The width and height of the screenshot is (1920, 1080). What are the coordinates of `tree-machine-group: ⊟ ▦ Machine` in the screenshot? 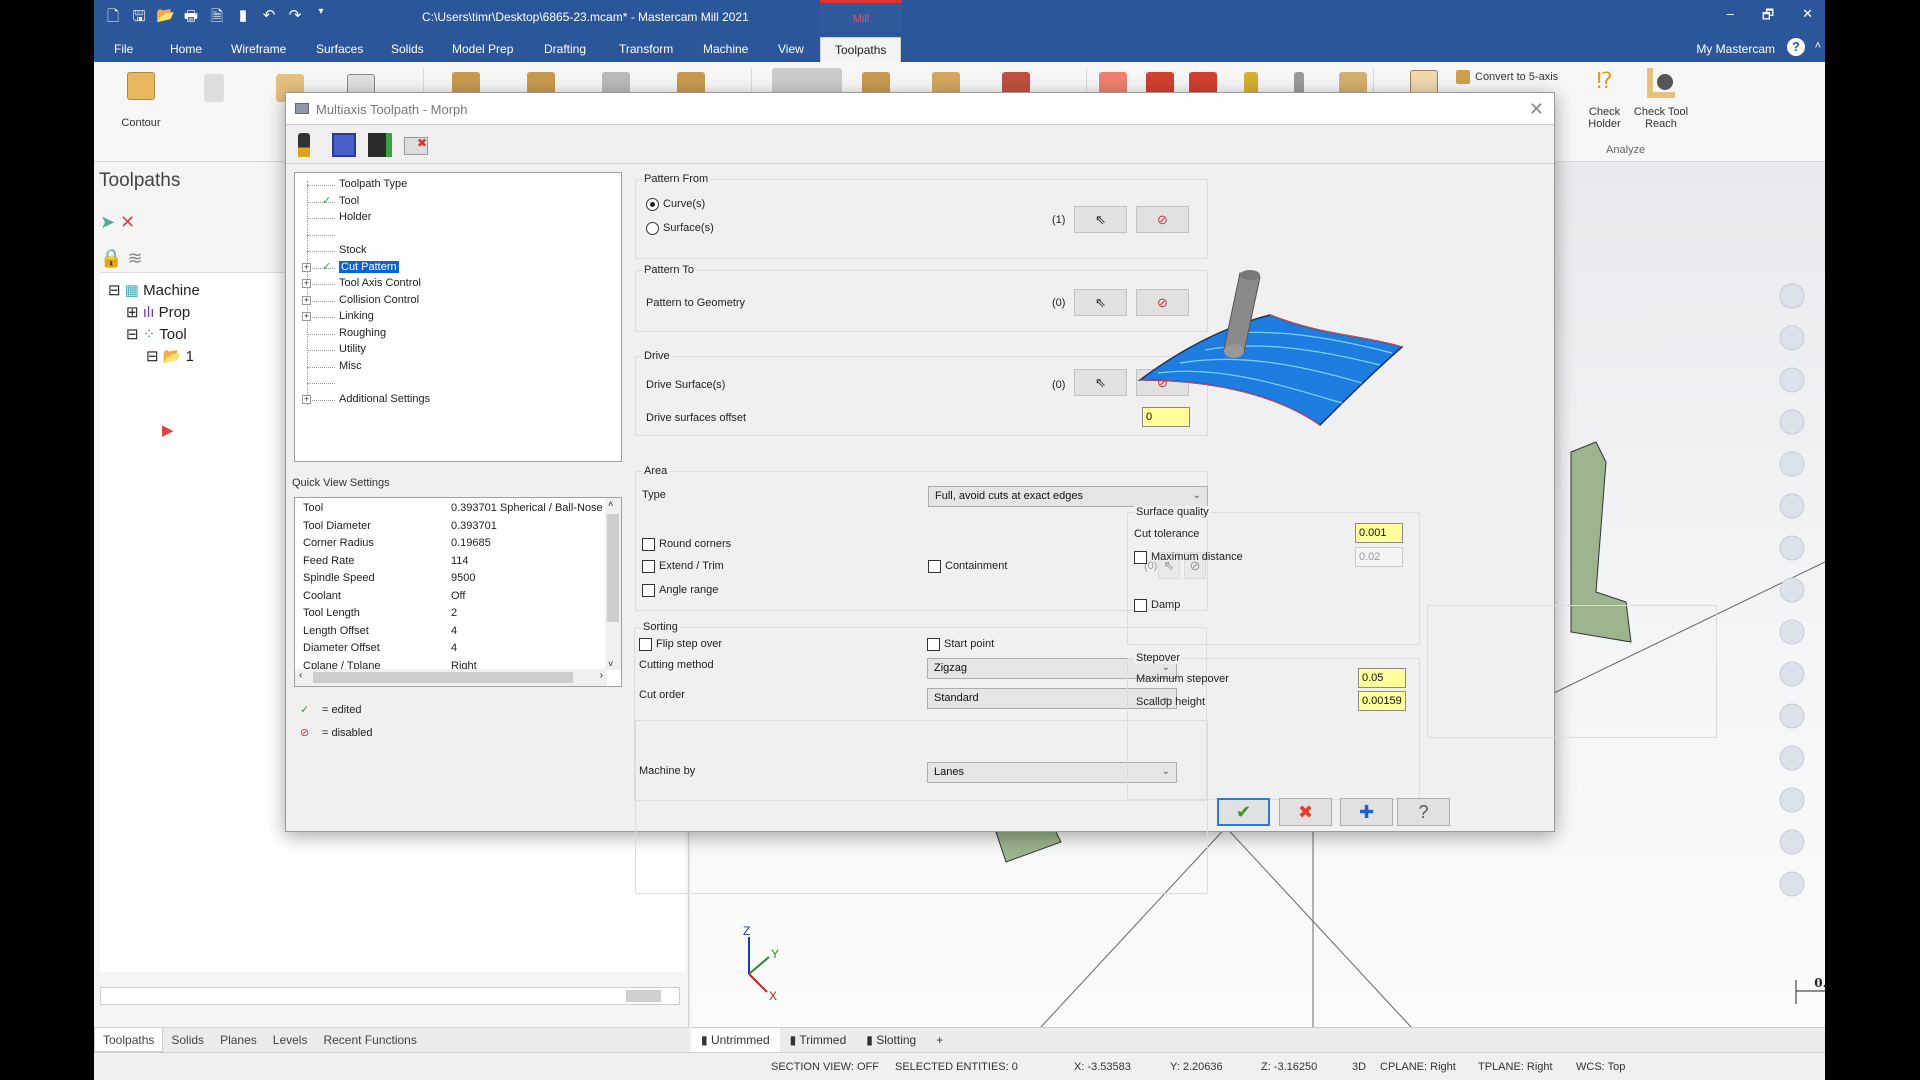 It's located at (154, 290).